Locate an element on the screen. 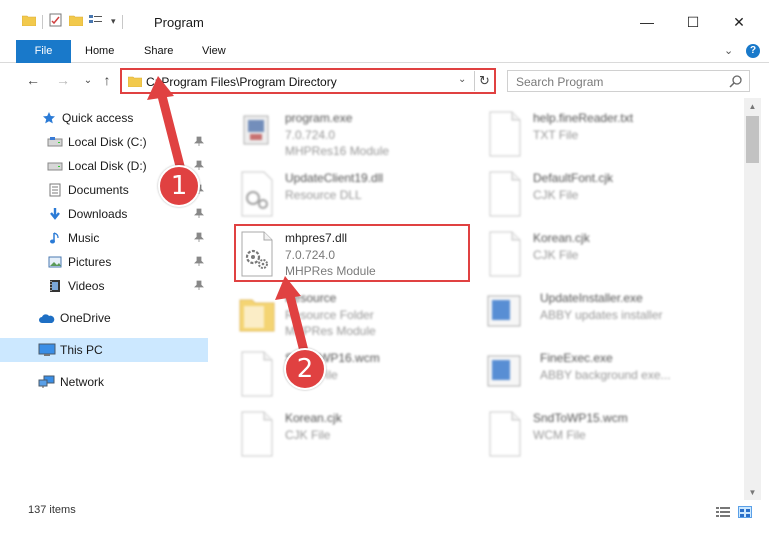 This screenshot has height=537, width=769. refresh-button: ↻ is located at coordinates (484, 81).